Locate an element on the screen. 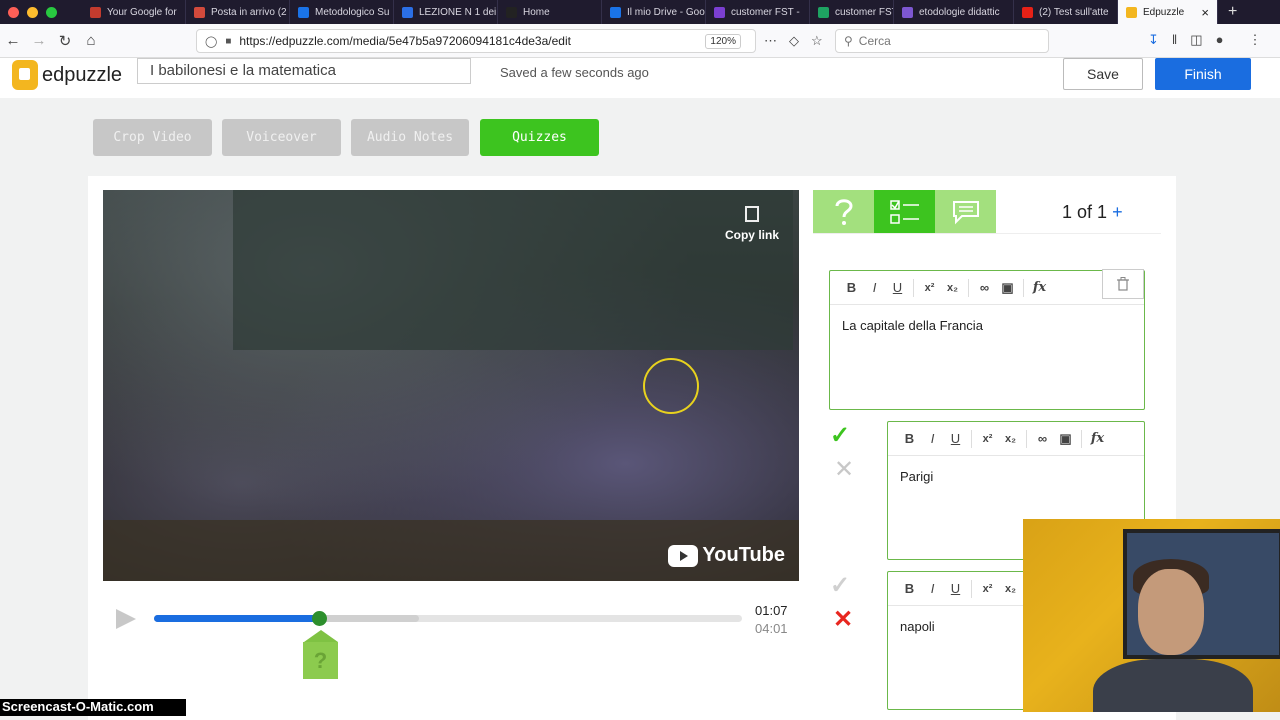 The image size is (1280, 720). video-title-input: I babilonesi e la matematica is located at coordinates (304, 71).